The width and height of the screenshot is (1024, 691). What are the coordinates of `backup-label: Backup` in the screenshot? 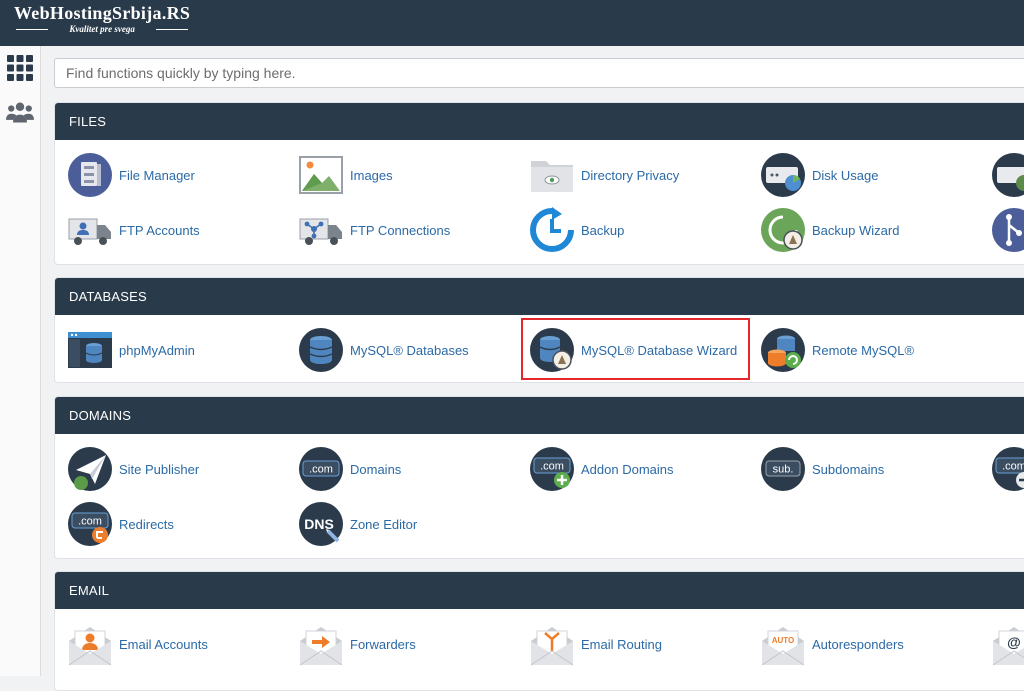 It's located at (603, 230).